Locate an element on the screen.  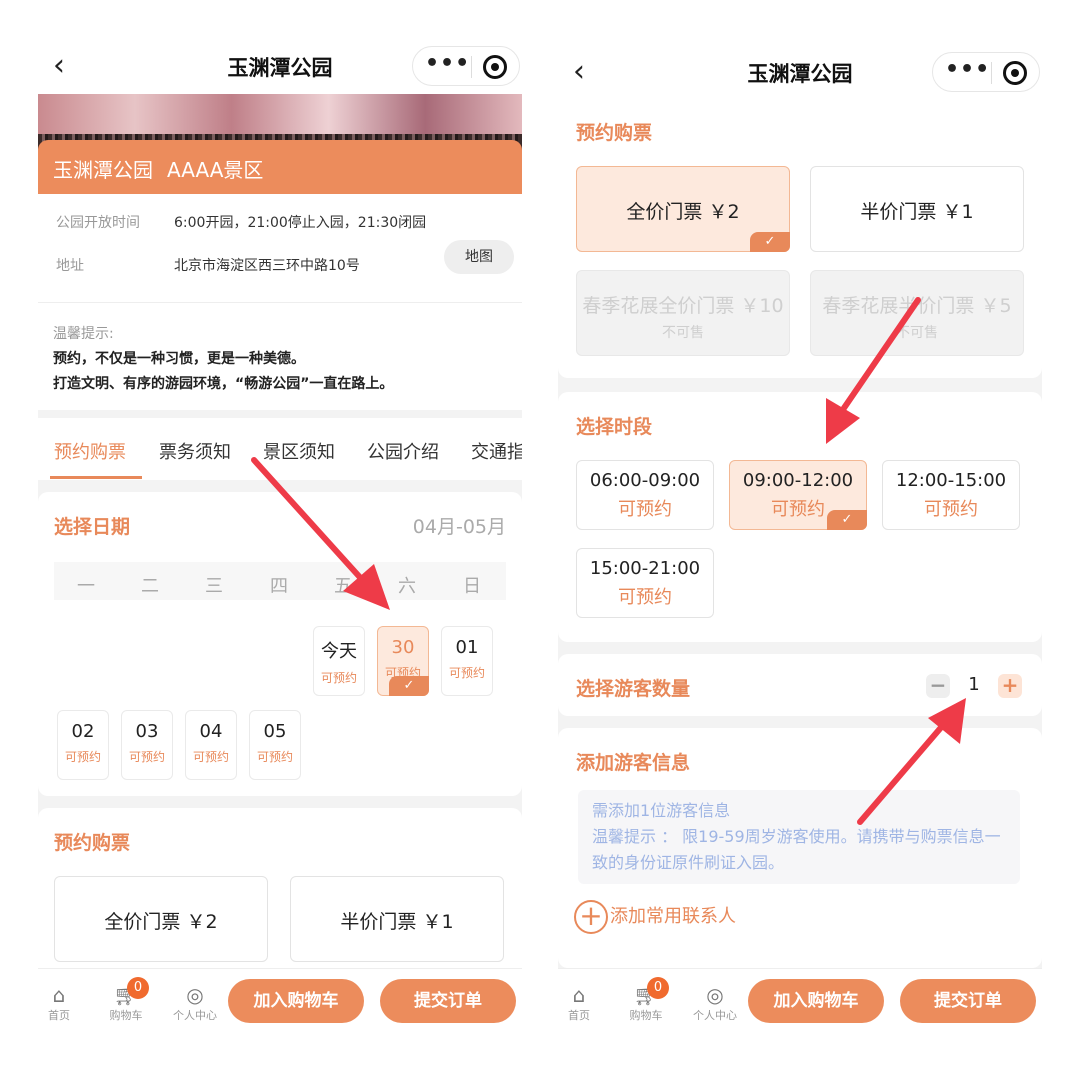
annotation-arrows is located at coordinates (896, 561).